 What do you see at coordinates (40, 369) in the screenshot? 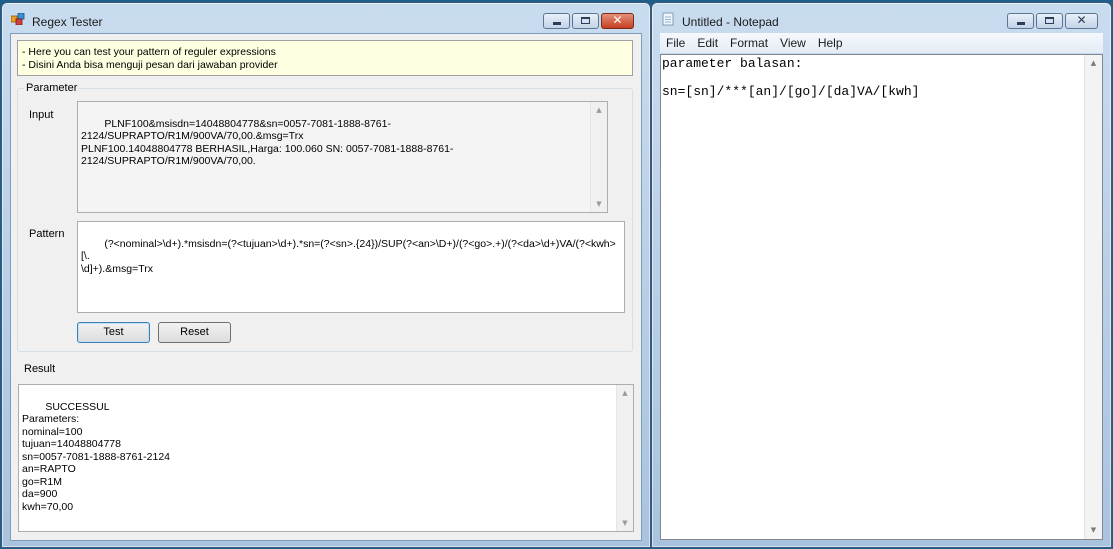
I see `result-group-label: Result` at bounding box center [40, 369].